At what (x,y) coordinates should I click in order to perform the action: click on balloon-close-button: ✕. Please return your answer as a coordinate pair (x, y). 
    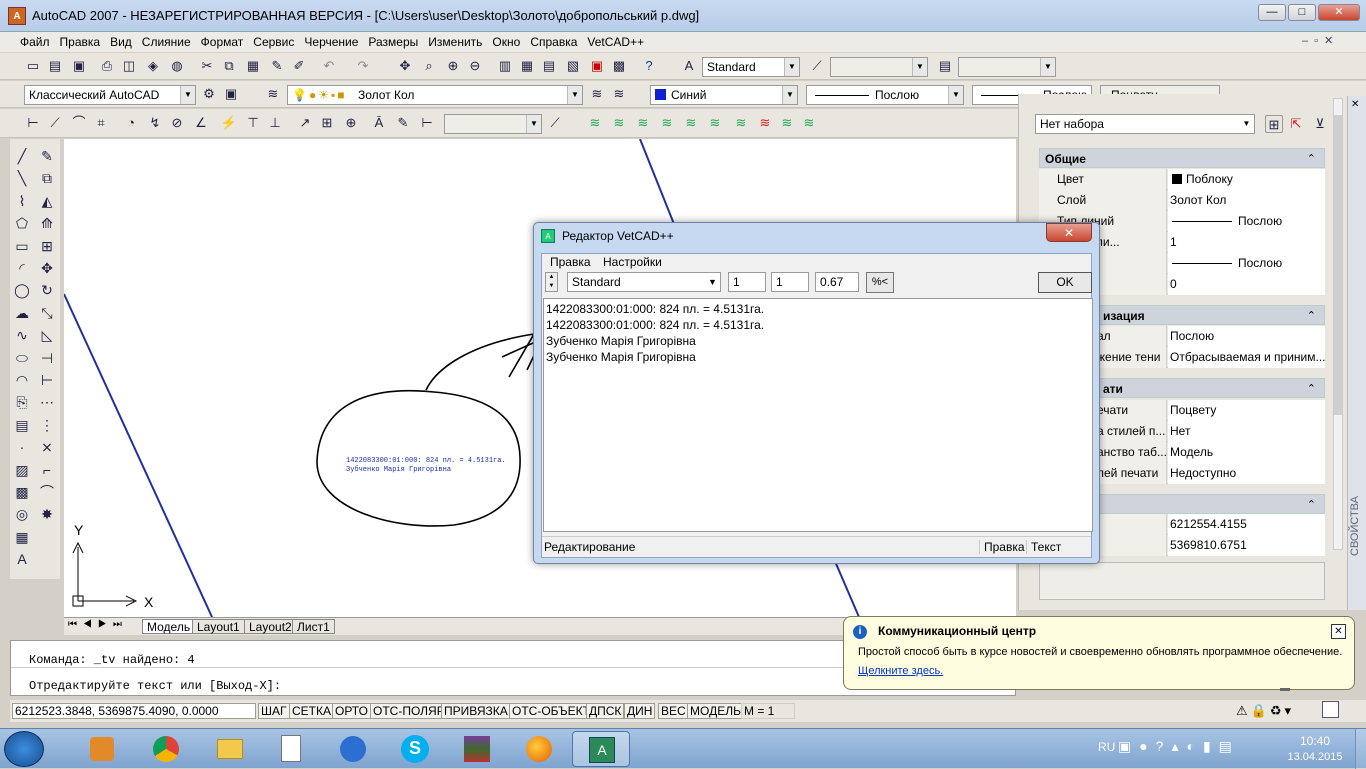
    Looking at the image, I should click on (1338, 631).